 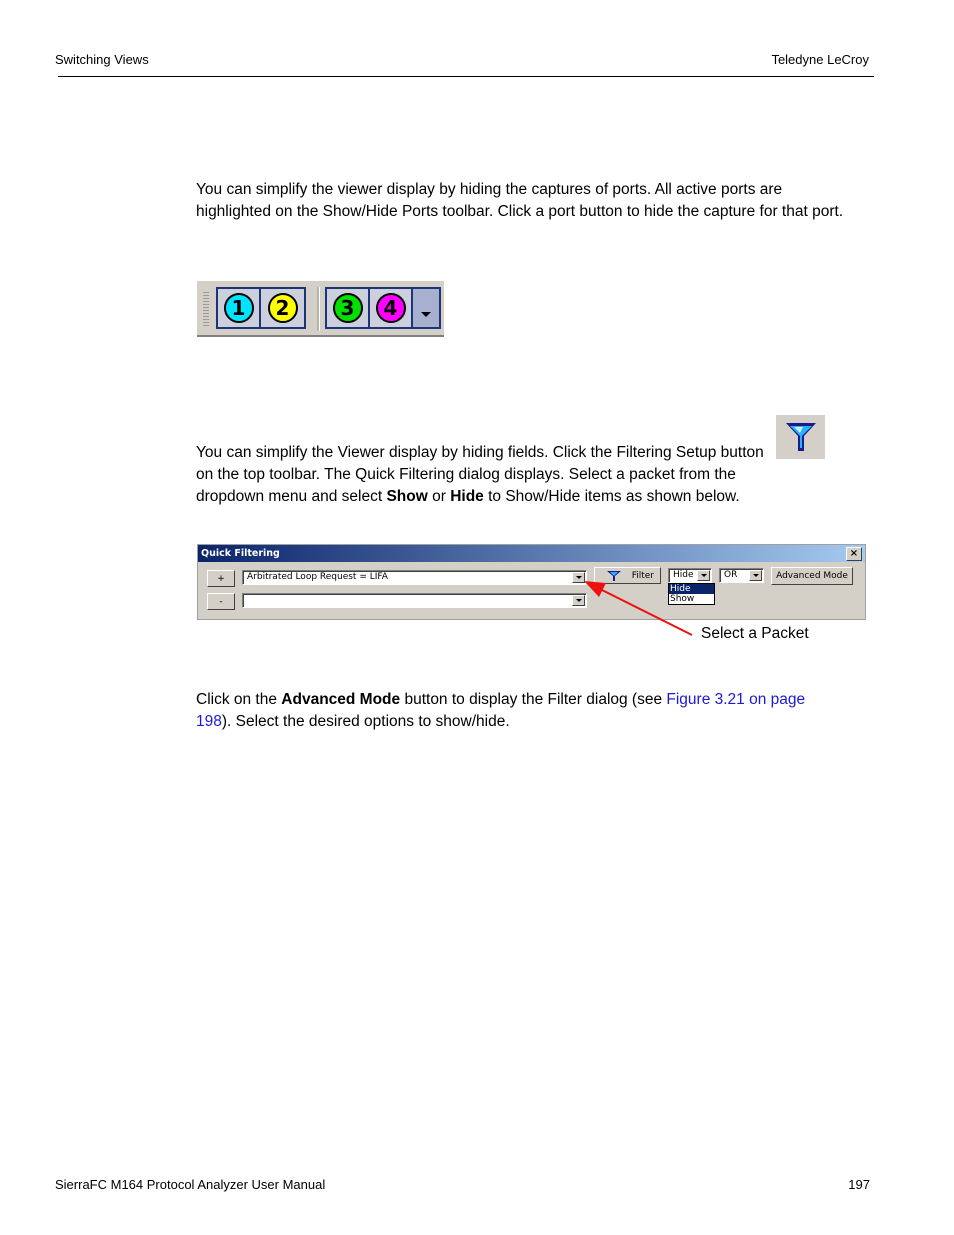 What do you see at coordinates (531, 553) in the screenshot?
I see `dialog-title-bar: Quick Filtering ×` at bounding box center [531, 553].